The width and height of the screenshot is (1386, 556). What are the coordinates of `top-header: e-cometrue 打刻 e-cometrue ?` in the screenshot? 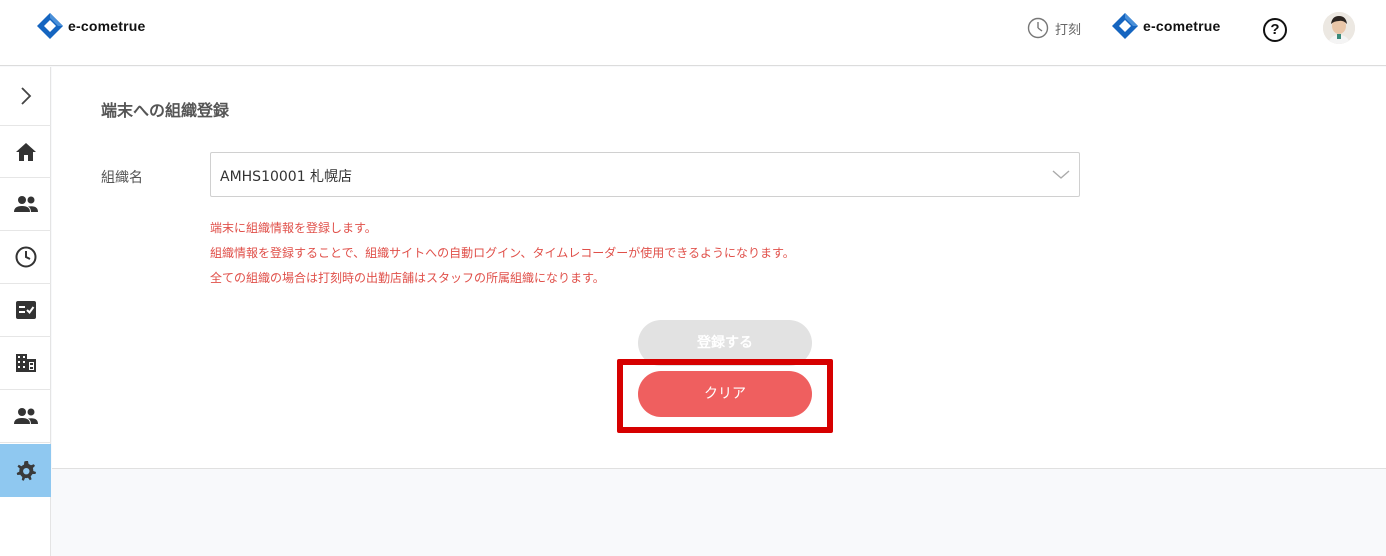 It's located at (693, 33).